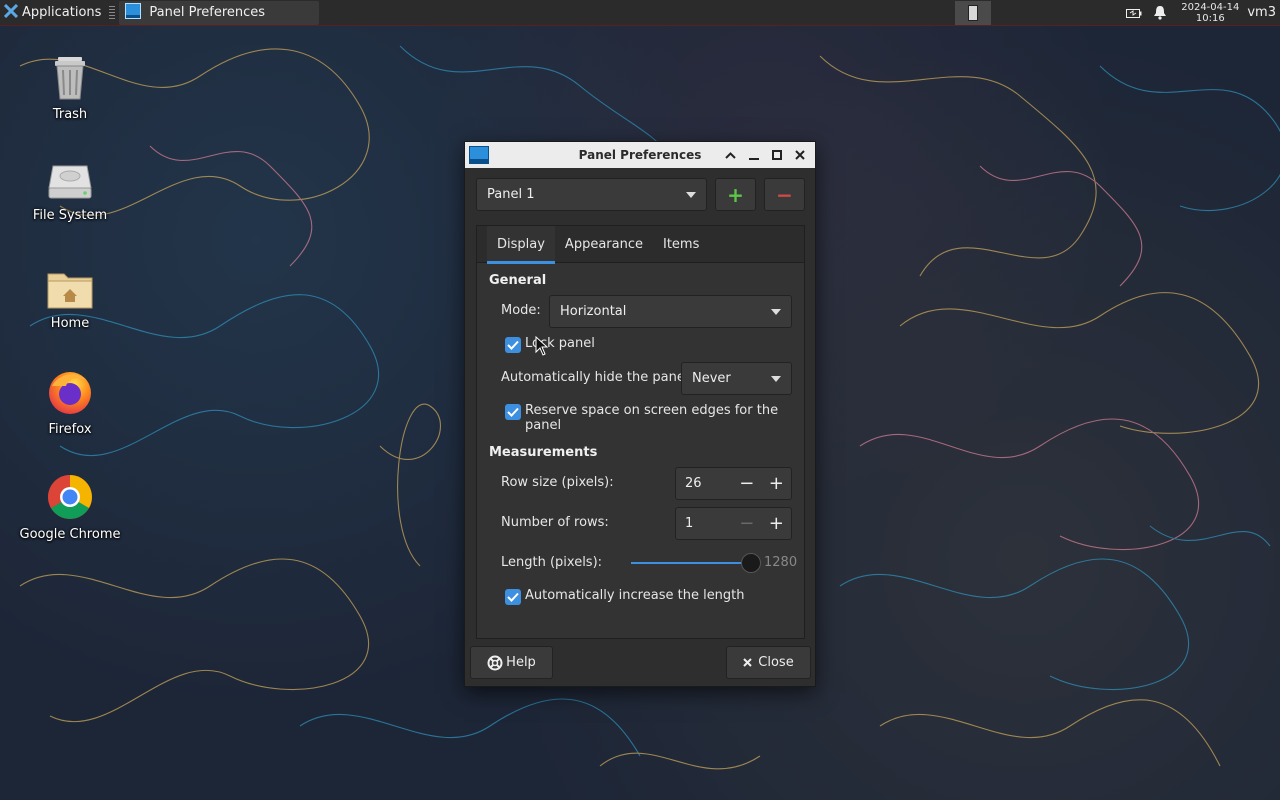  What do you see at coordinates (776, 483) in the screenshot?
I see `row-size-increment-button: +` at bounding box center [776, 483].